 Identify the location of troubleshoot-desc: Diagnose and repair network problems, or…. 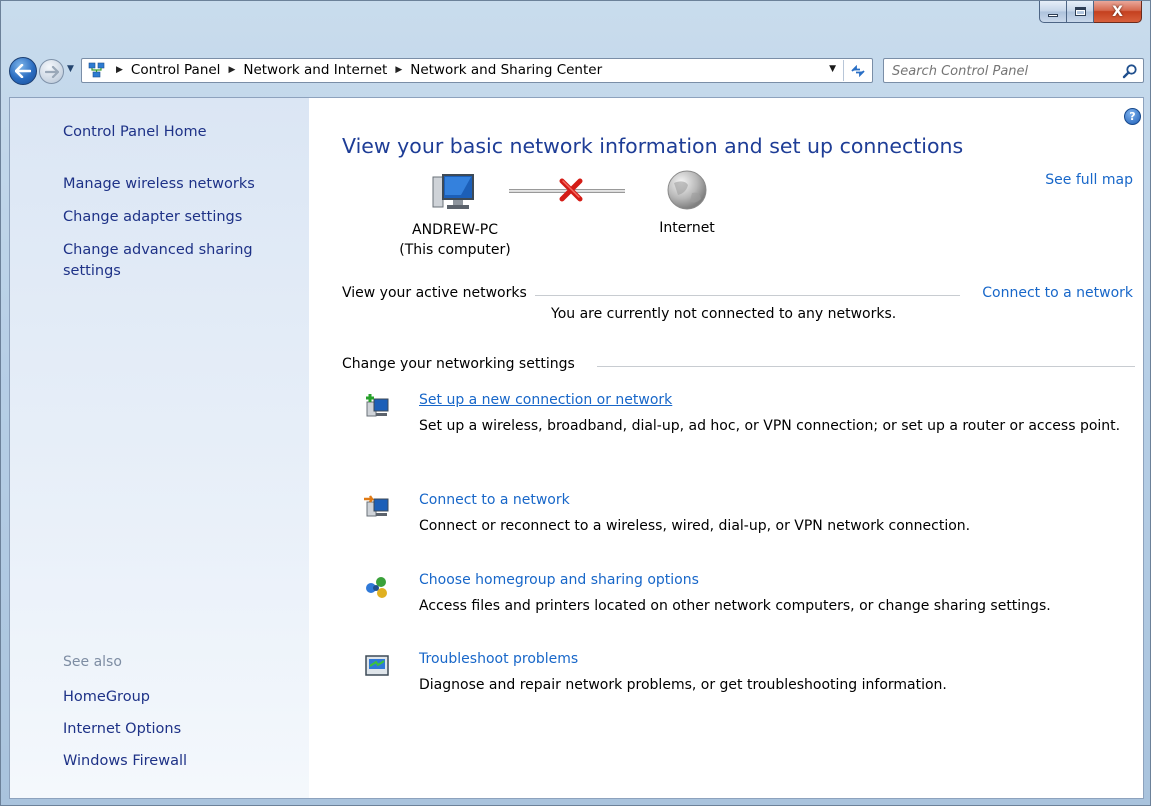
(683, 685).